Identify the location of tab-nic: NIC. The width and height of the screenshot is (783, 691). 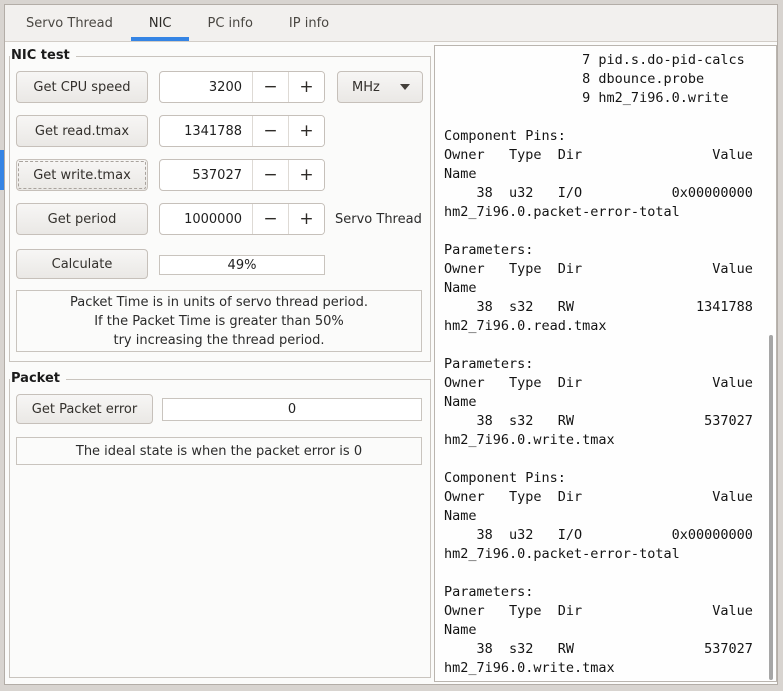
(160, 23).